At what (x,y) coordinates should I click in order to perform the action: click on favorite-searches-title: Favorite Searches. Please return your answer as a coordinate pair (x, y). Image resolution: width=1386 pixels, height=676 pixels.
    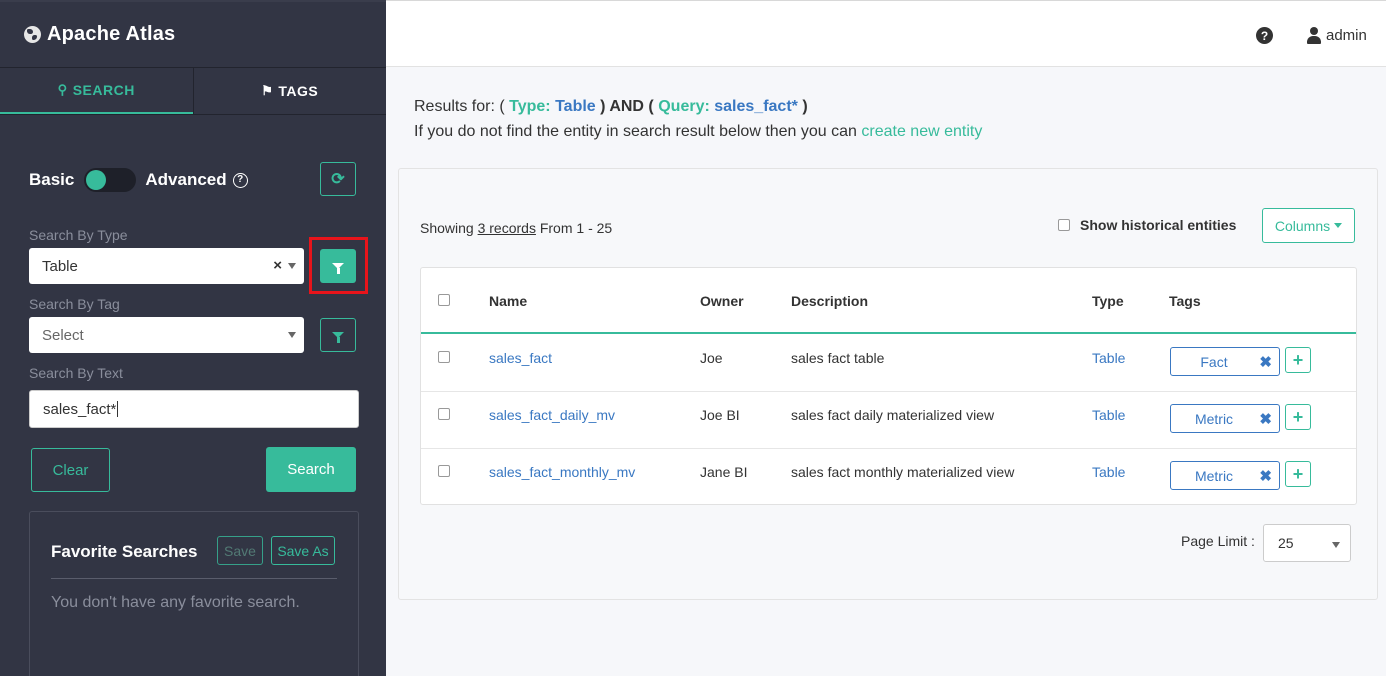
    Looking at the image, I should click on (124, 551).